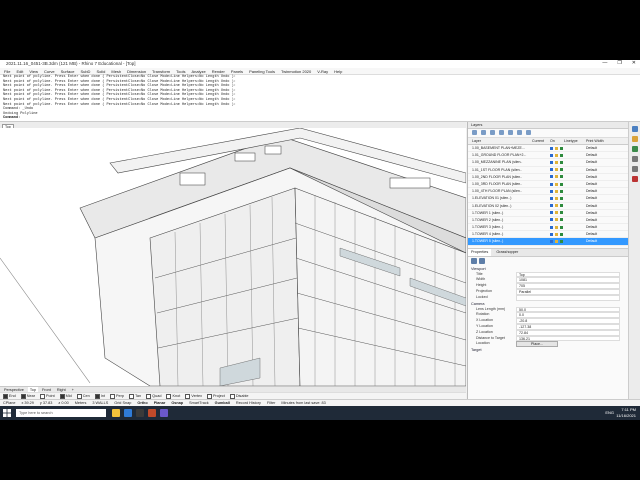 This screenshot has height=480, width=640. I want to click on language-indicator: ENG, so click(609, 412).